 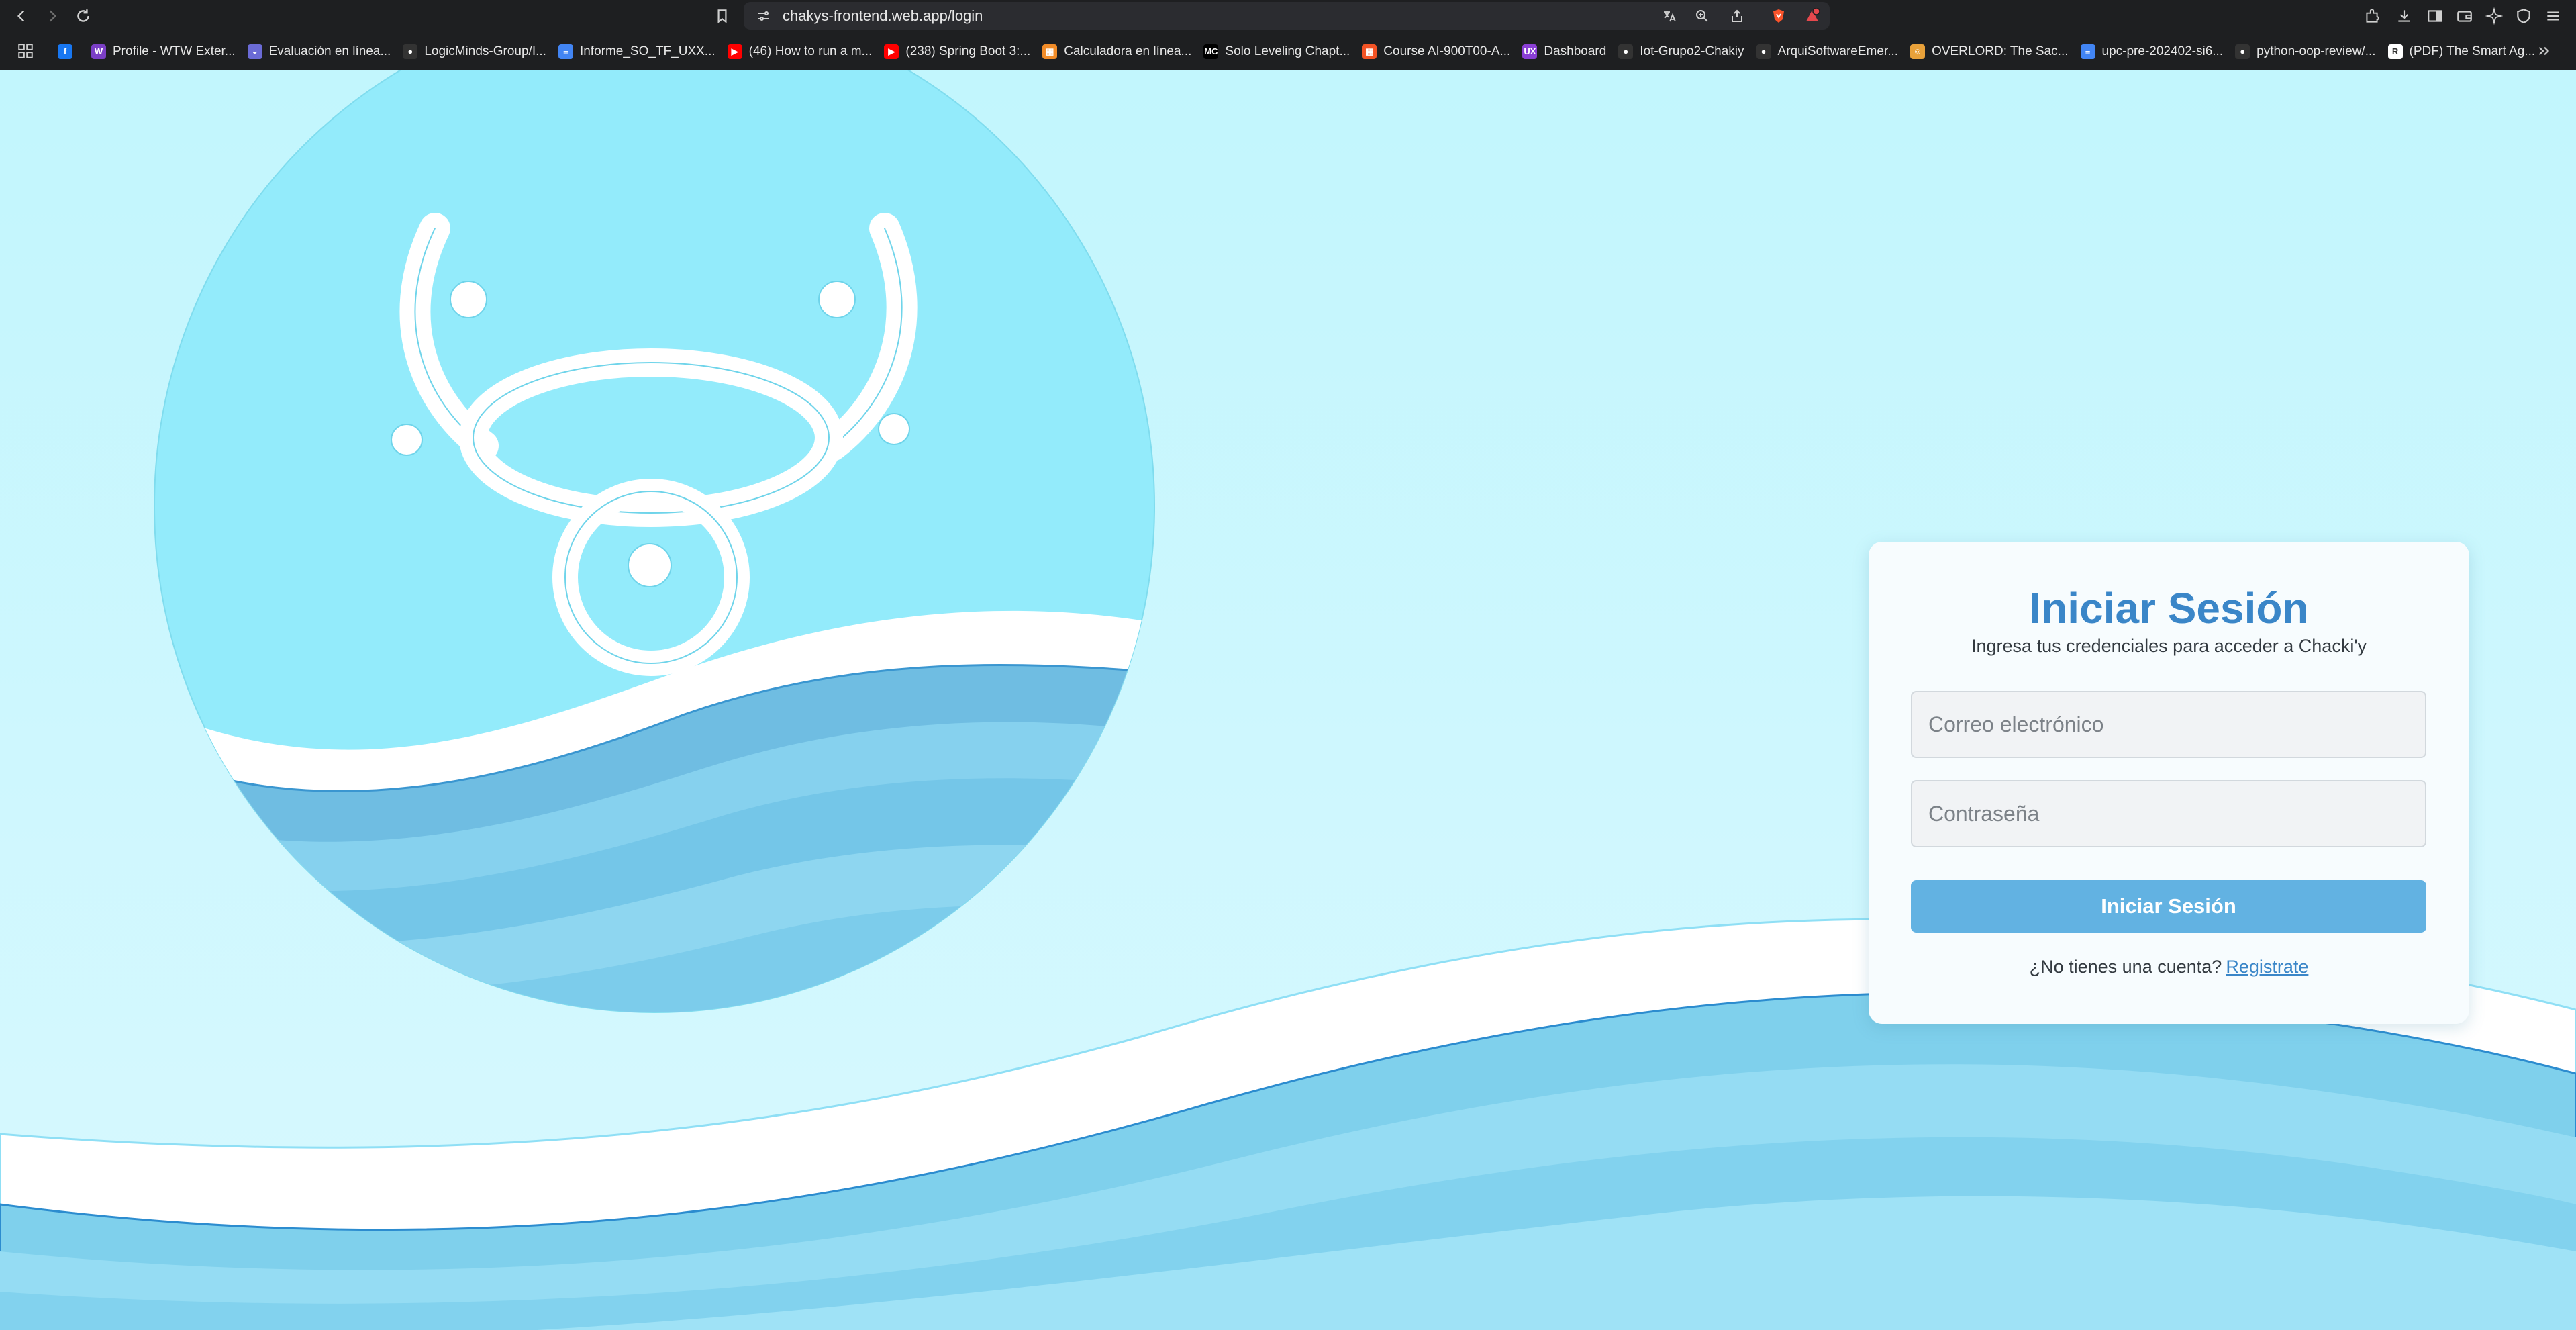 What do you see at coordinates (254, 51) in the screenshot?
I see `evaluation-icon: ◒` at bounding box center [254, 51].